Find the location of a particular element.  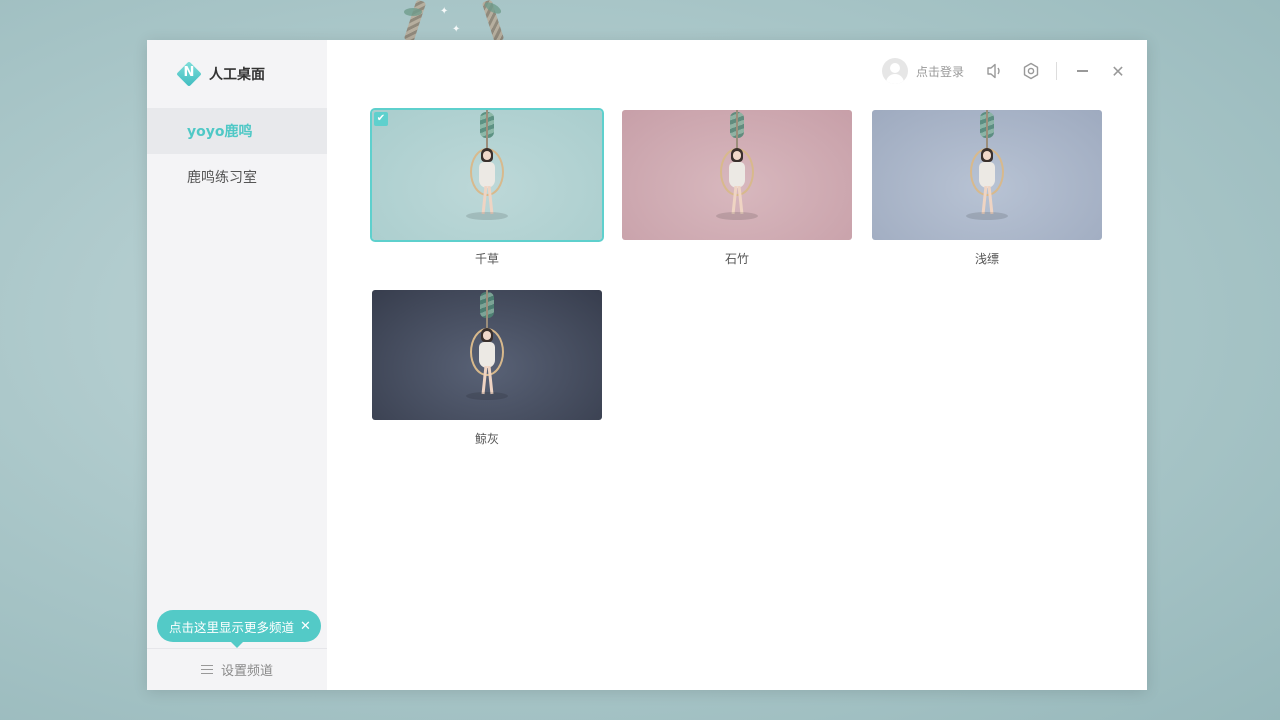

app-title: 人工桌面 is located at coordinates (237, 75).